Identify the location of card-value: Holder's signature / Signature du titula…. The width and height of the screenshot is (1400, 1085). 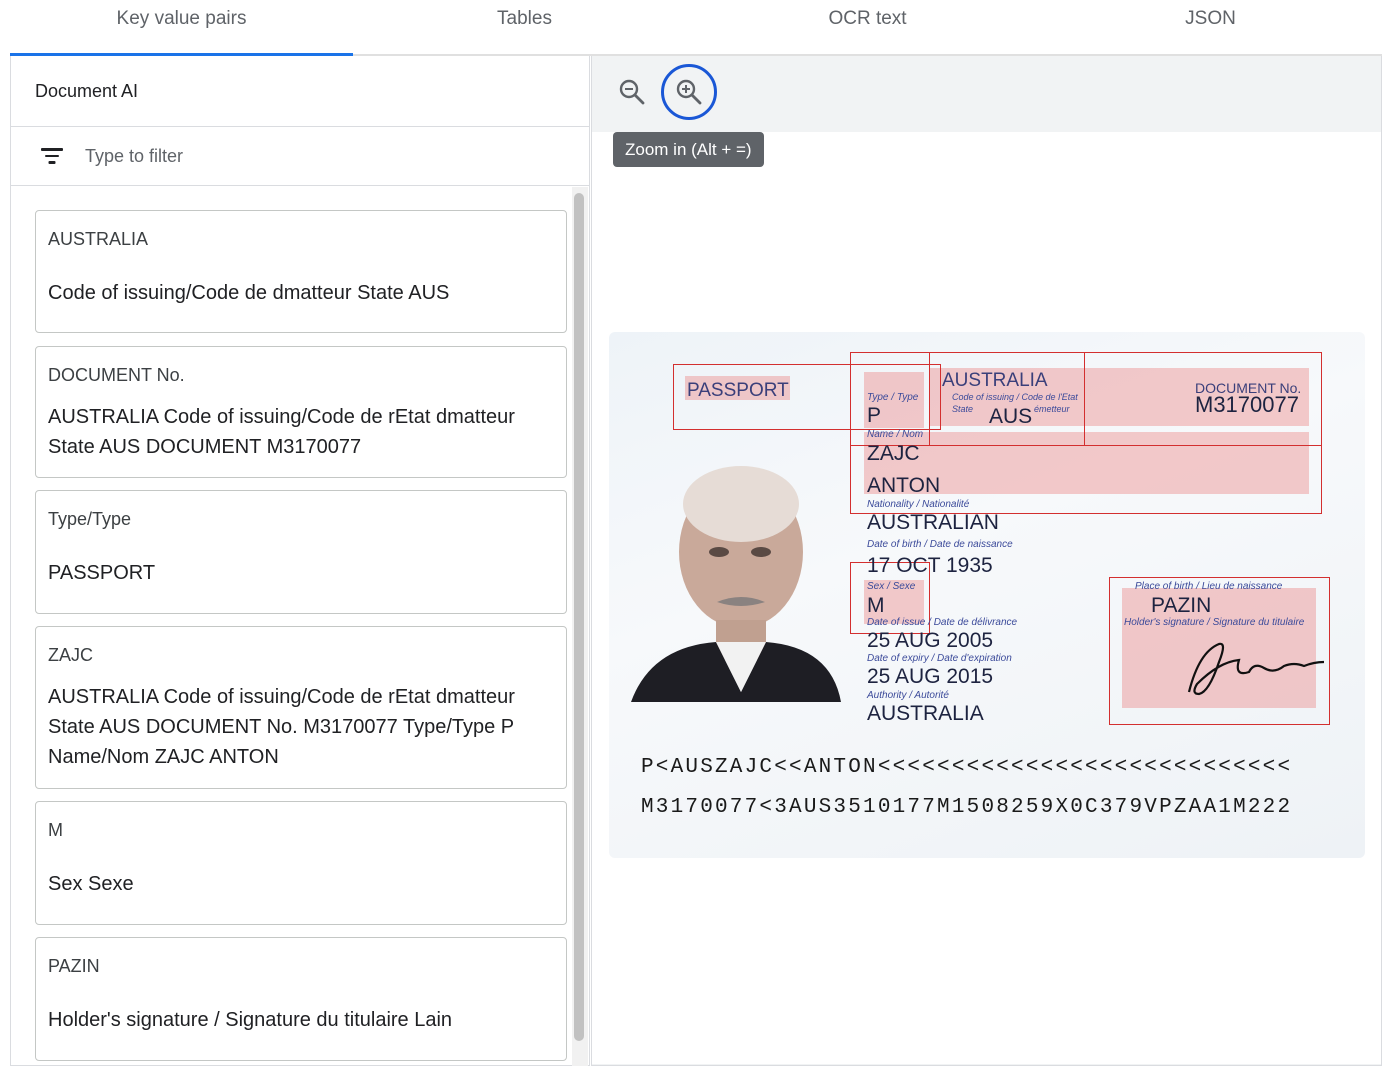
(250, 1020).